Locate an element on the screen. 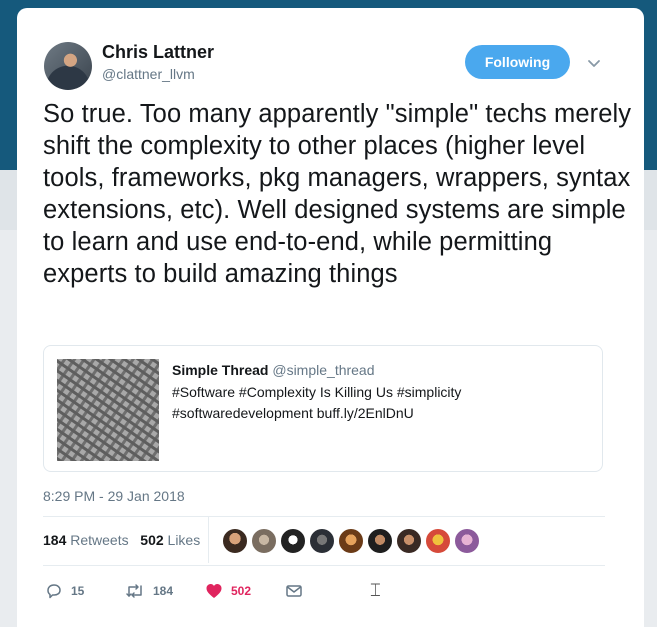 This screenshot has height=627, width=657. retweets-label: Retweets is located at coordinates (99, 540).